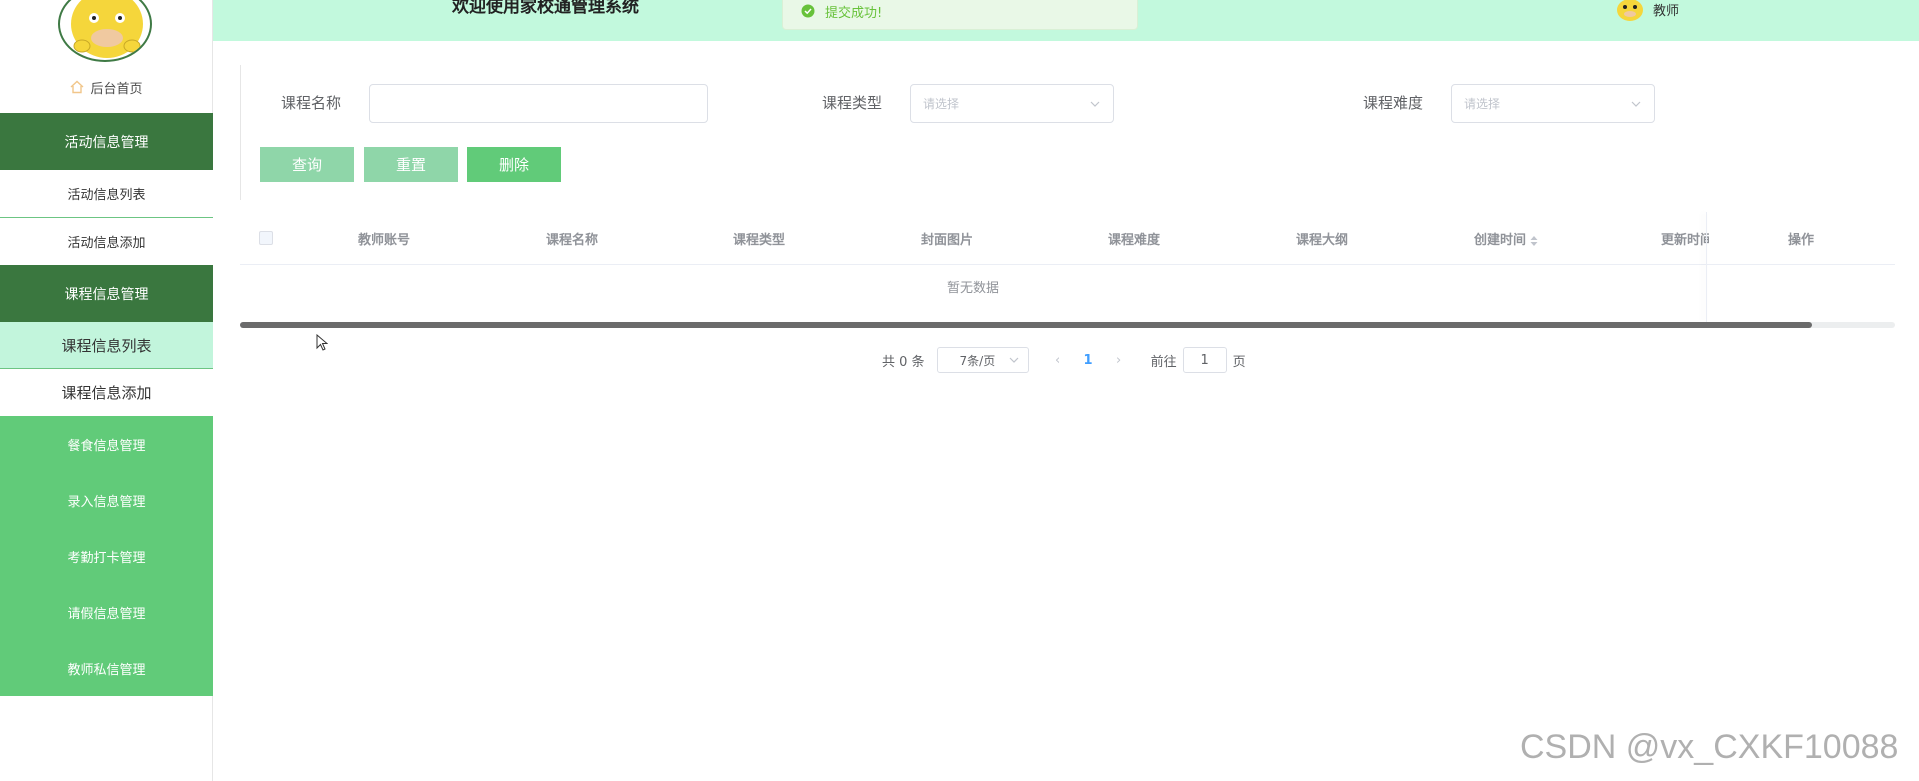  What do you see at coordinates (947, 240) in the screenshot?
I see `column-cover-image: 封面图片` at bounding box center [947, 240].